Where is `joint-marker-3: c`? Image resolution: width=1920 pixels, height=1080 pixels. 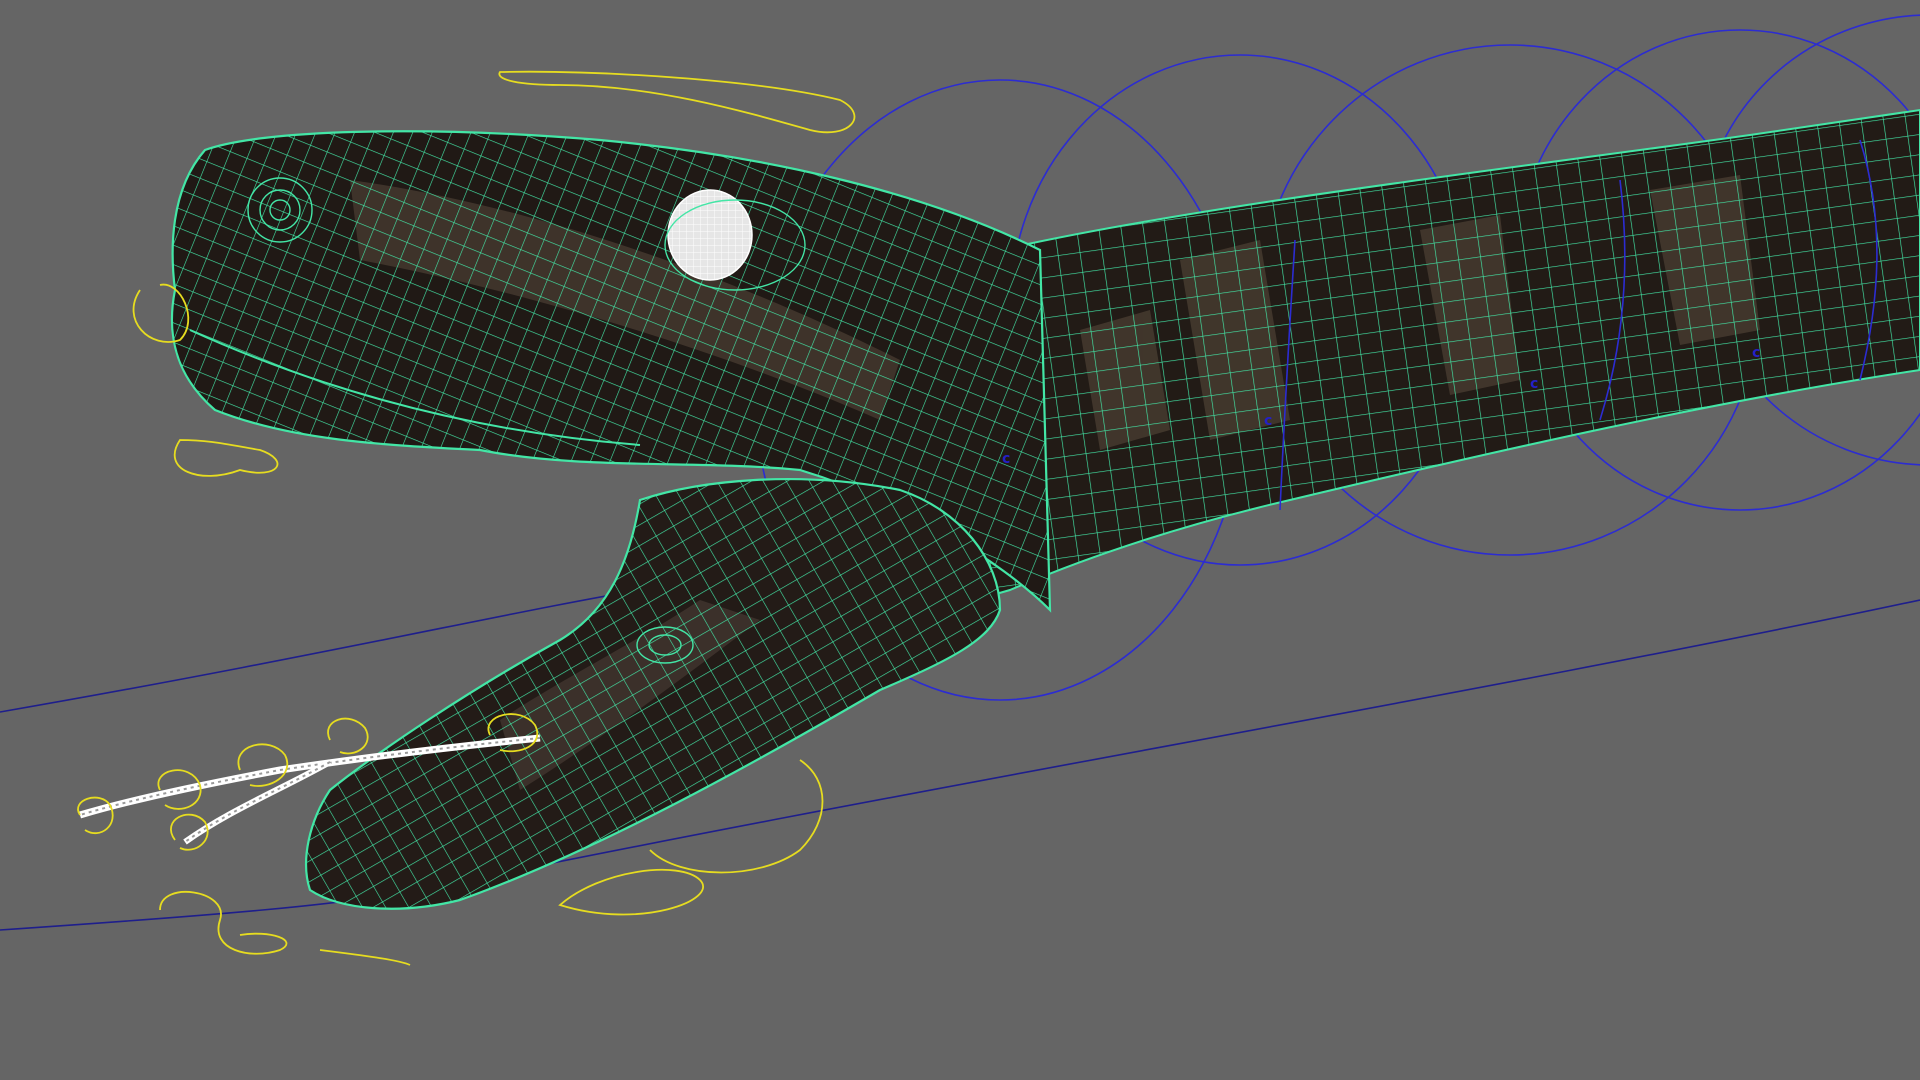
joint-marker-3: c is located at coordinates (1534, 384).